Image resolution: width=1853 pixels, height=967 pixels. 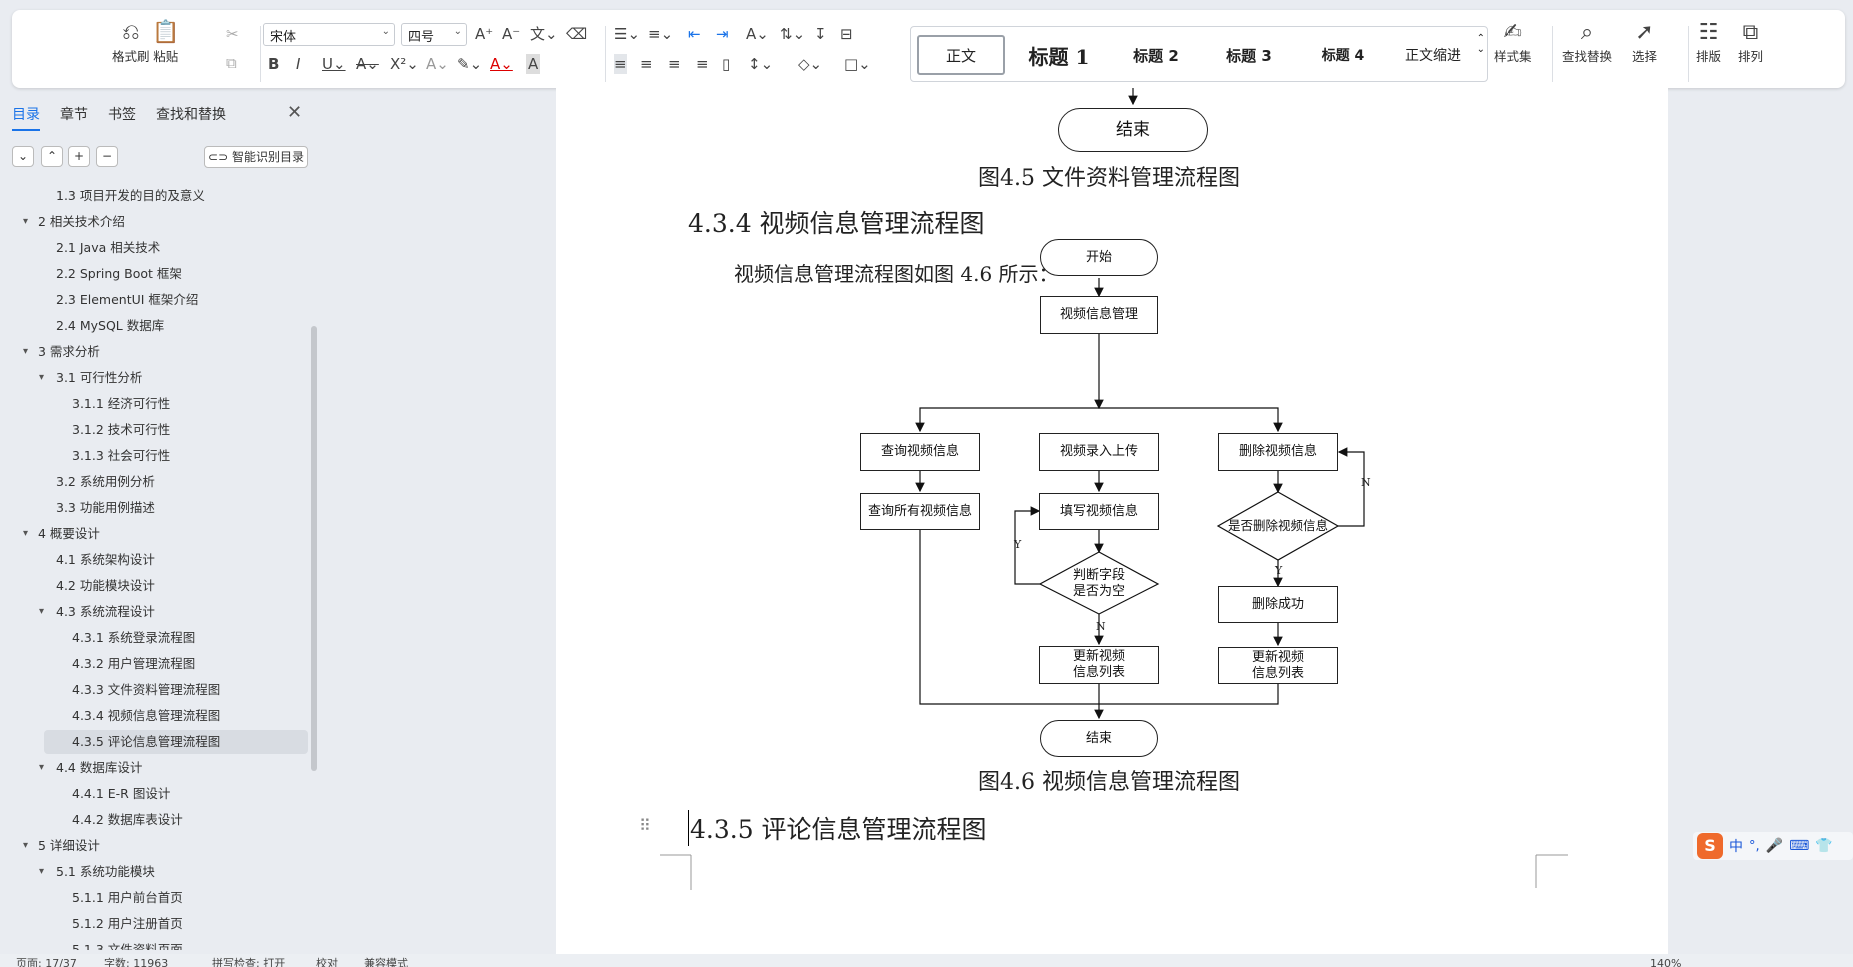 I want to click on keyboard-icon: ⌨, so click(x=1799, y=846).